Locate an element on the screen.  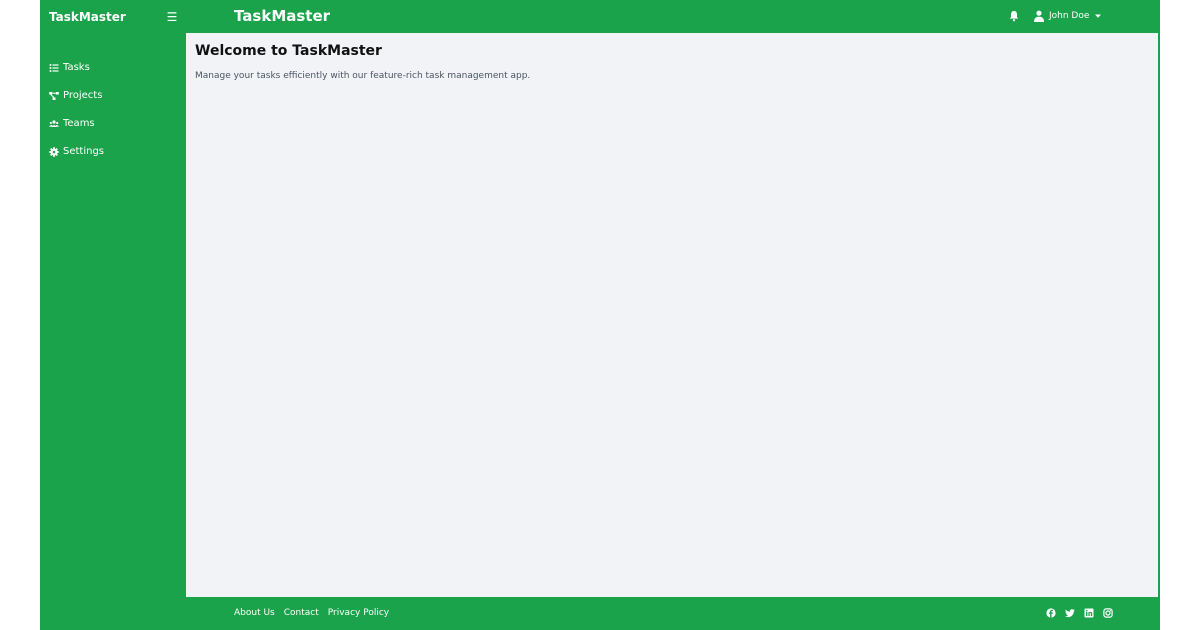
user-name: John Doe is located at coordinates (1069, 16).